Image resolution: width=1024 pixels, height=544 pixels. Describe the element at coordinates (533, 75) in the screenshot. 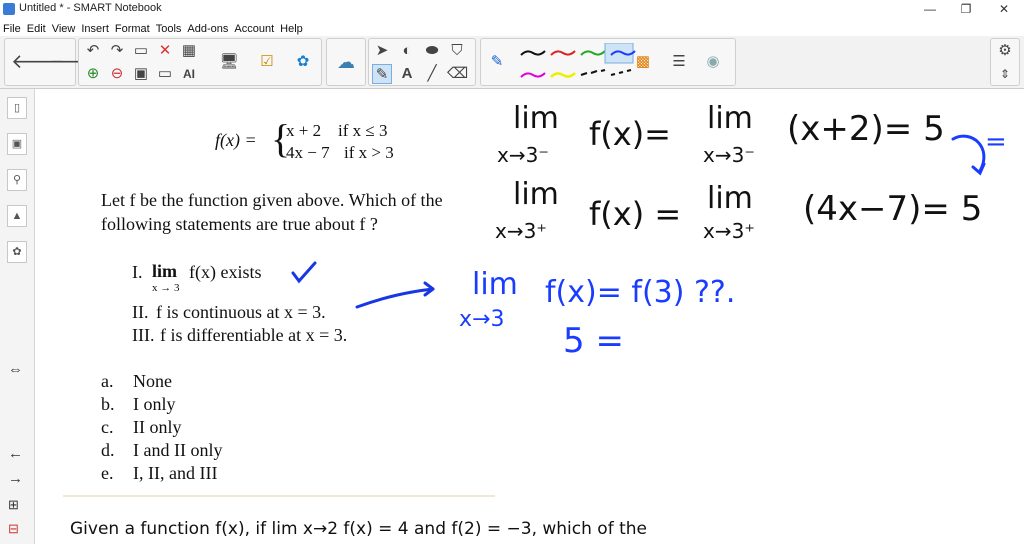

I see `magenta-pen-icon` at that location.